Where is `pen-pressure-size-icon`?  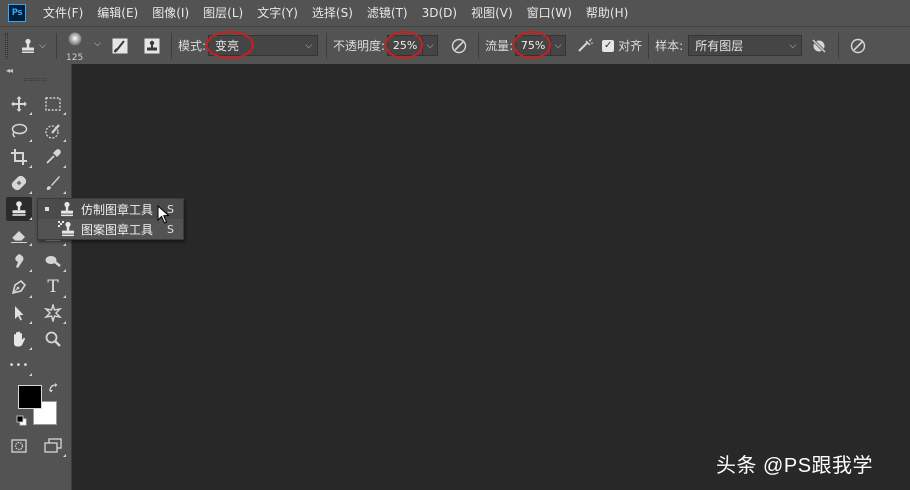 pen-pressure-size-icon is located at coordinates (858, 45).